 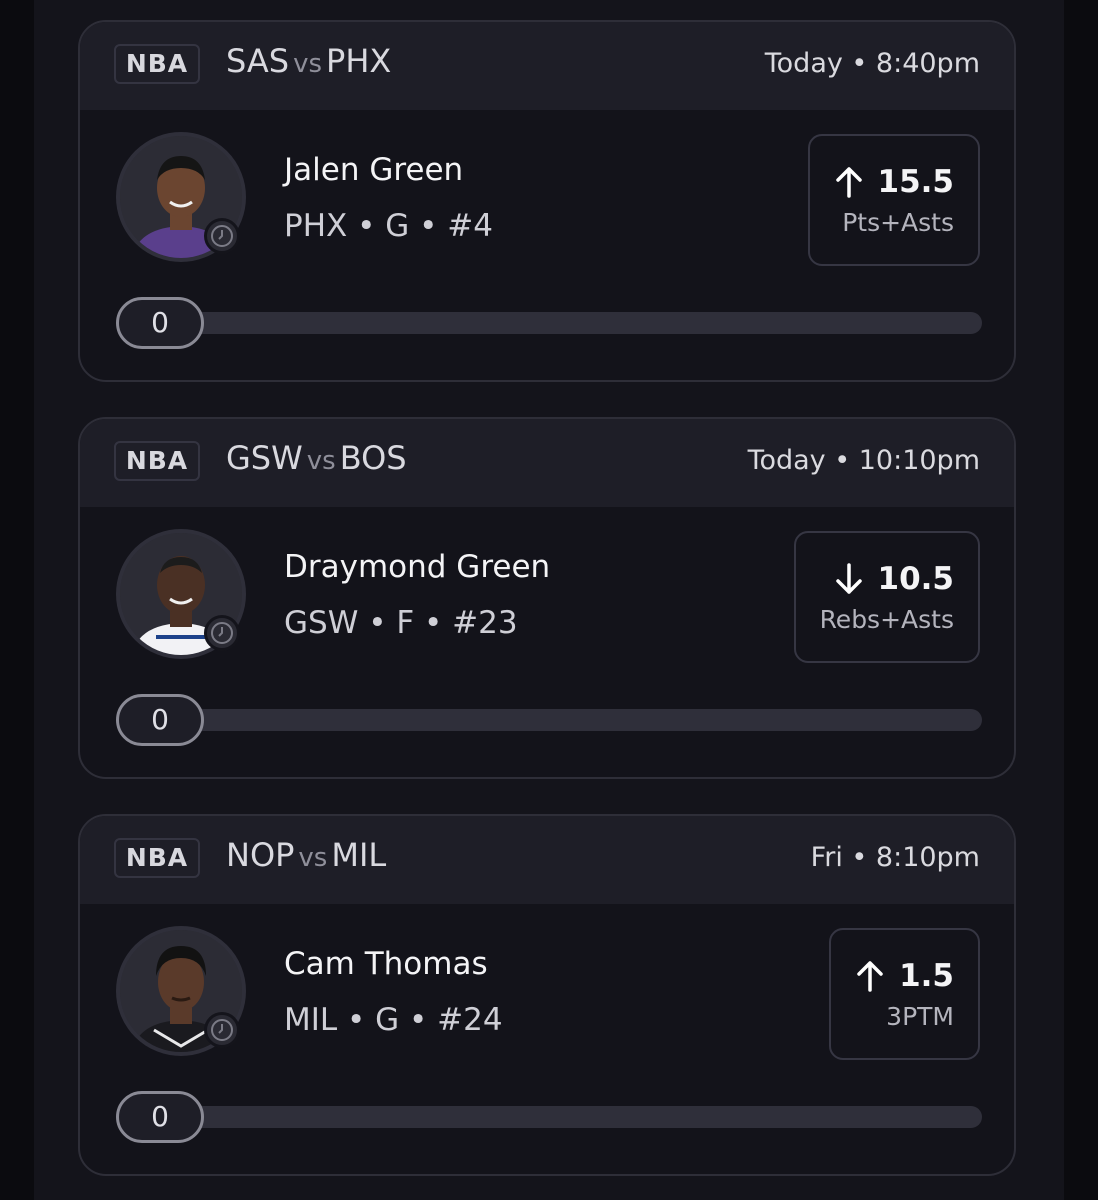 I want to click on player-info: GSW • F • #23, so click(x=401, y=623).